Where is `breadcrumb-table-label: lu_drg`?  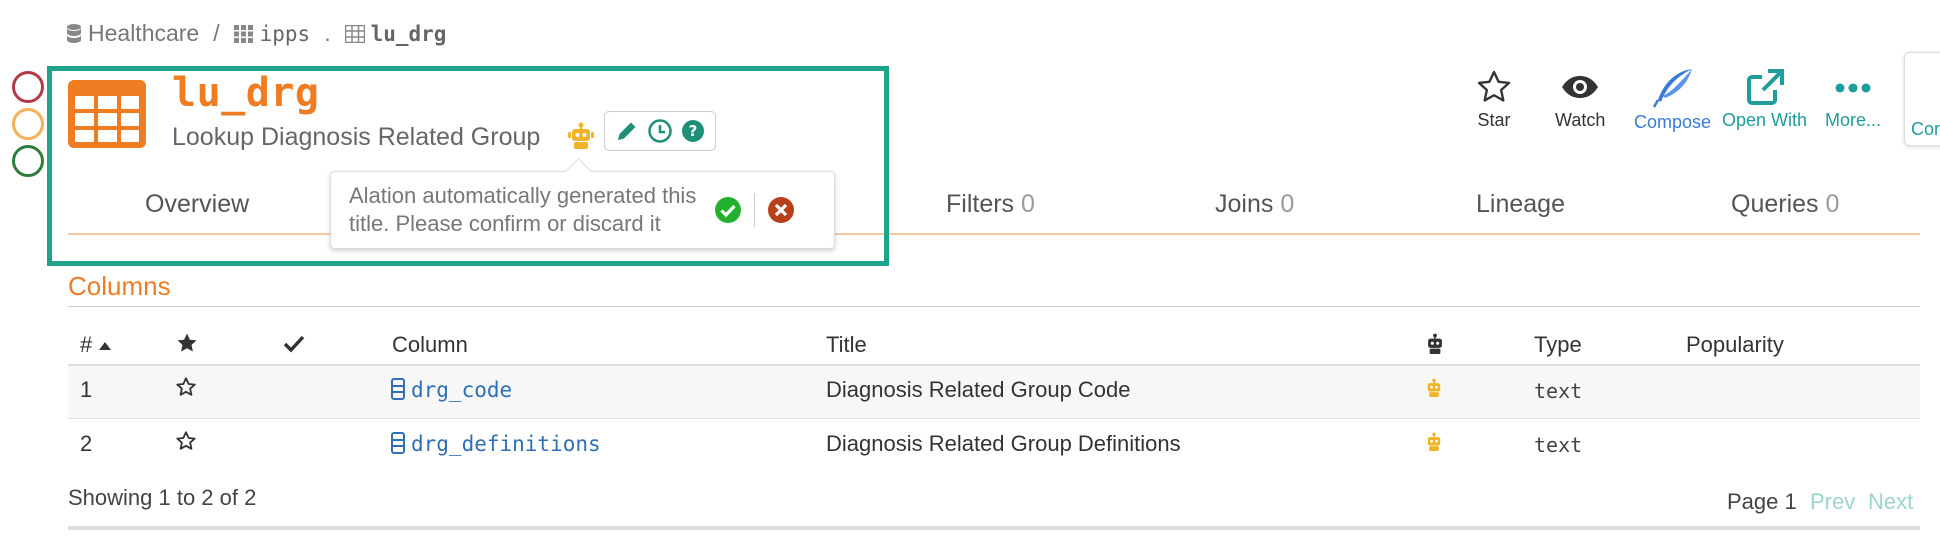 breadcrumb-table-label: lu_drg is located at coordinates (408, 33).